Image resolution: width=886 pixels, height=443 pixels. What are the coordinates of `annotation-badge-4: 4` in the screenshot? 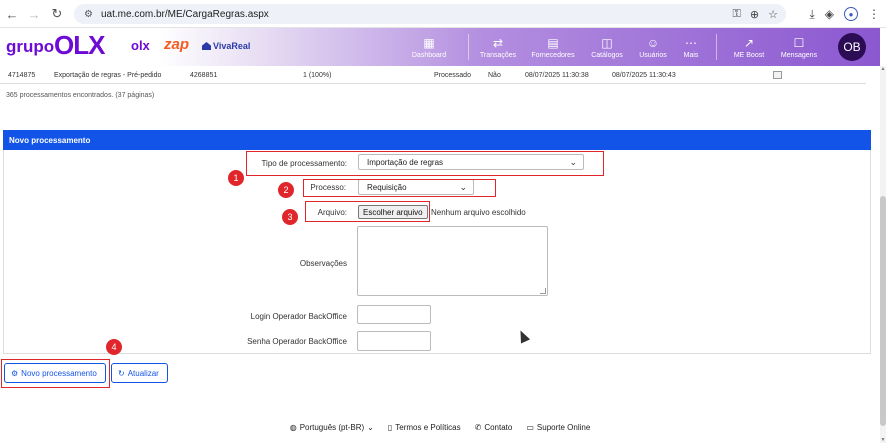 It's located at (114, 347).